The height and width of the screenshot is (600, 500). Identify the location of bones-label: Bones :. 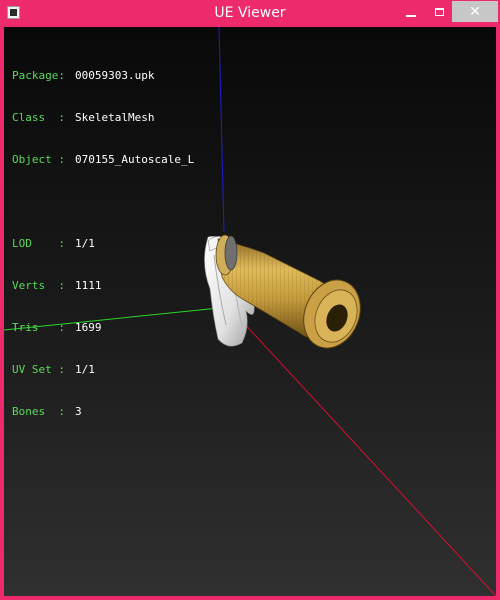
(38, 411).